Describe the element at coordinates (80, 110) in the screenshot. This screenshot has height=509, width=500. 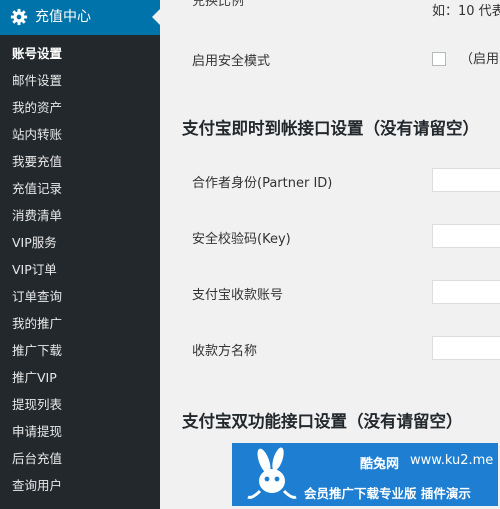
I see `sidebar-item-my-assets: 我的资产` at that location.